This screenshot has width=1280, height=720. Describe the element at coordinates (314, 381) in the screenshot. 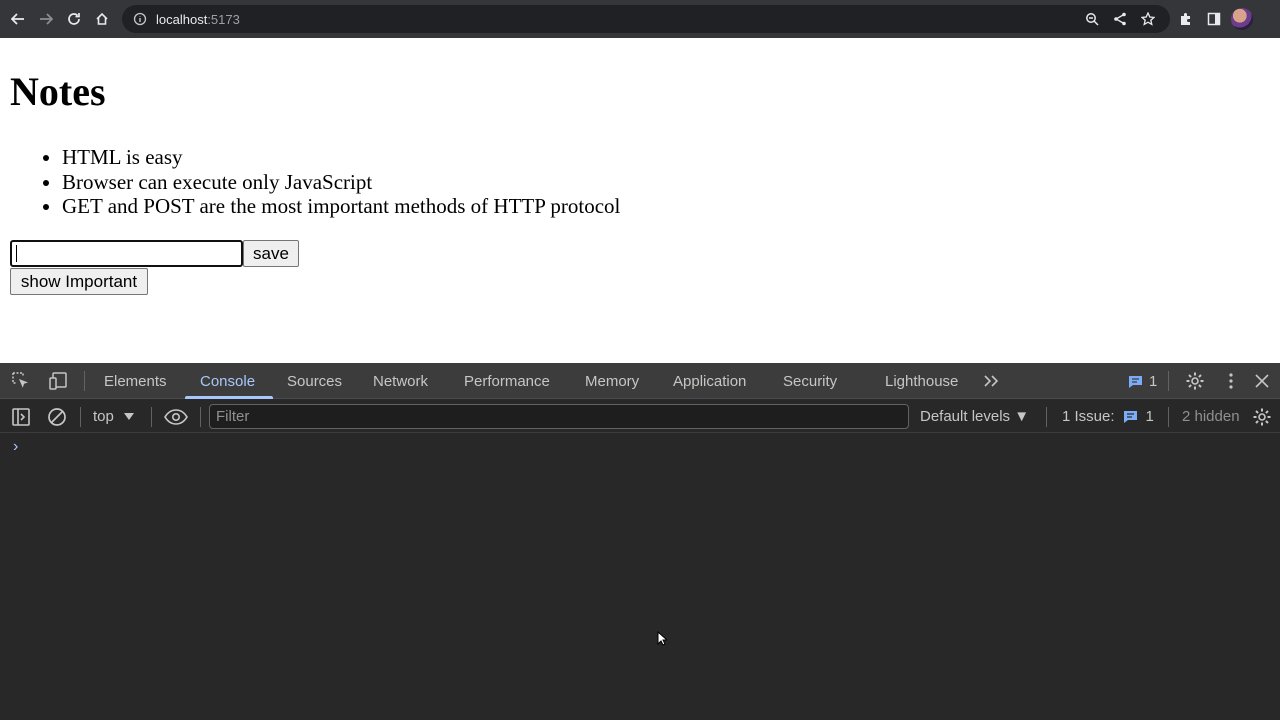

I see `tab-sources: Sources` at that location.